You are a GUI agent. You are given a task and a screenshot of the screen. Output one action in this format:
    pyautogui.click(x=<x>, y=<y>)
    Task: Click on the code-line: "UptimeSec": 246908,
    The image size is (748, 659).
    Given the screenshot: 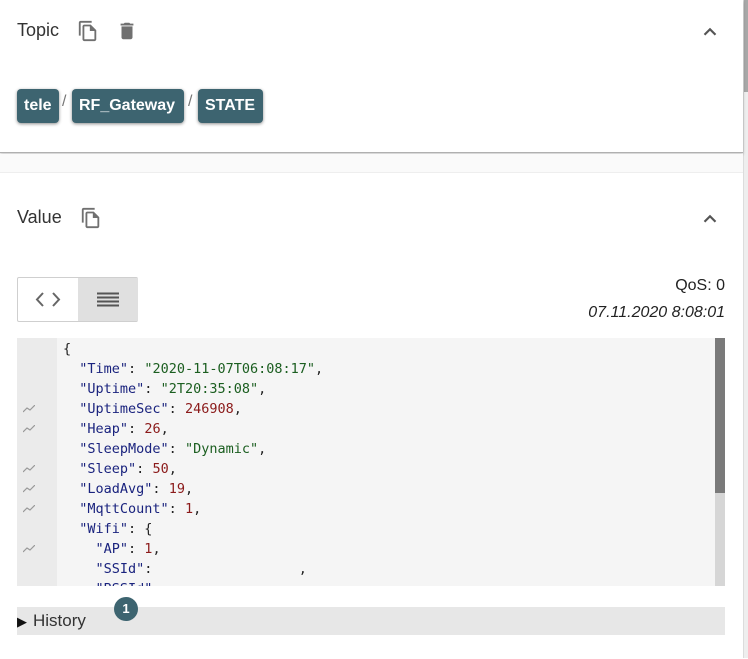 What is the action you would take?
    pyautogui.click(x=152, y=409)
    